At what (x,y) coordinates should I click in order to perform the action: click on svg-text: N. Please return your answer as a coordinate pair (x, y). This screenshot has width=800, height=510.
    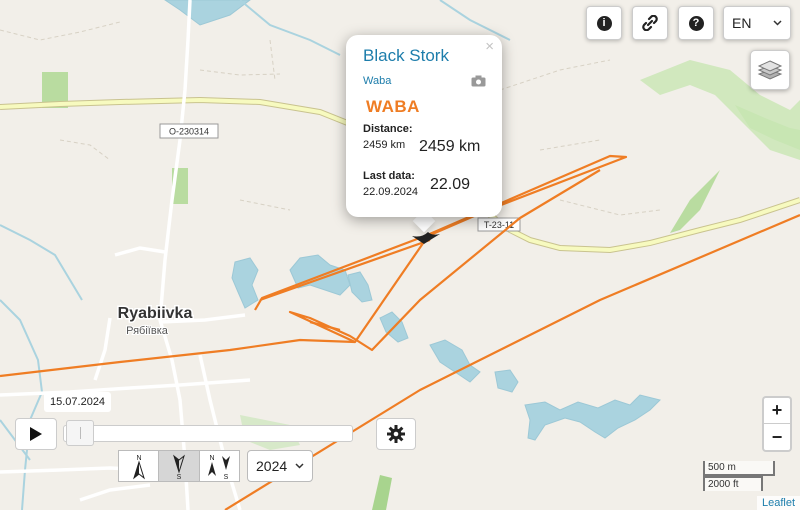
    Looking at the image, I should click on (212, 458).